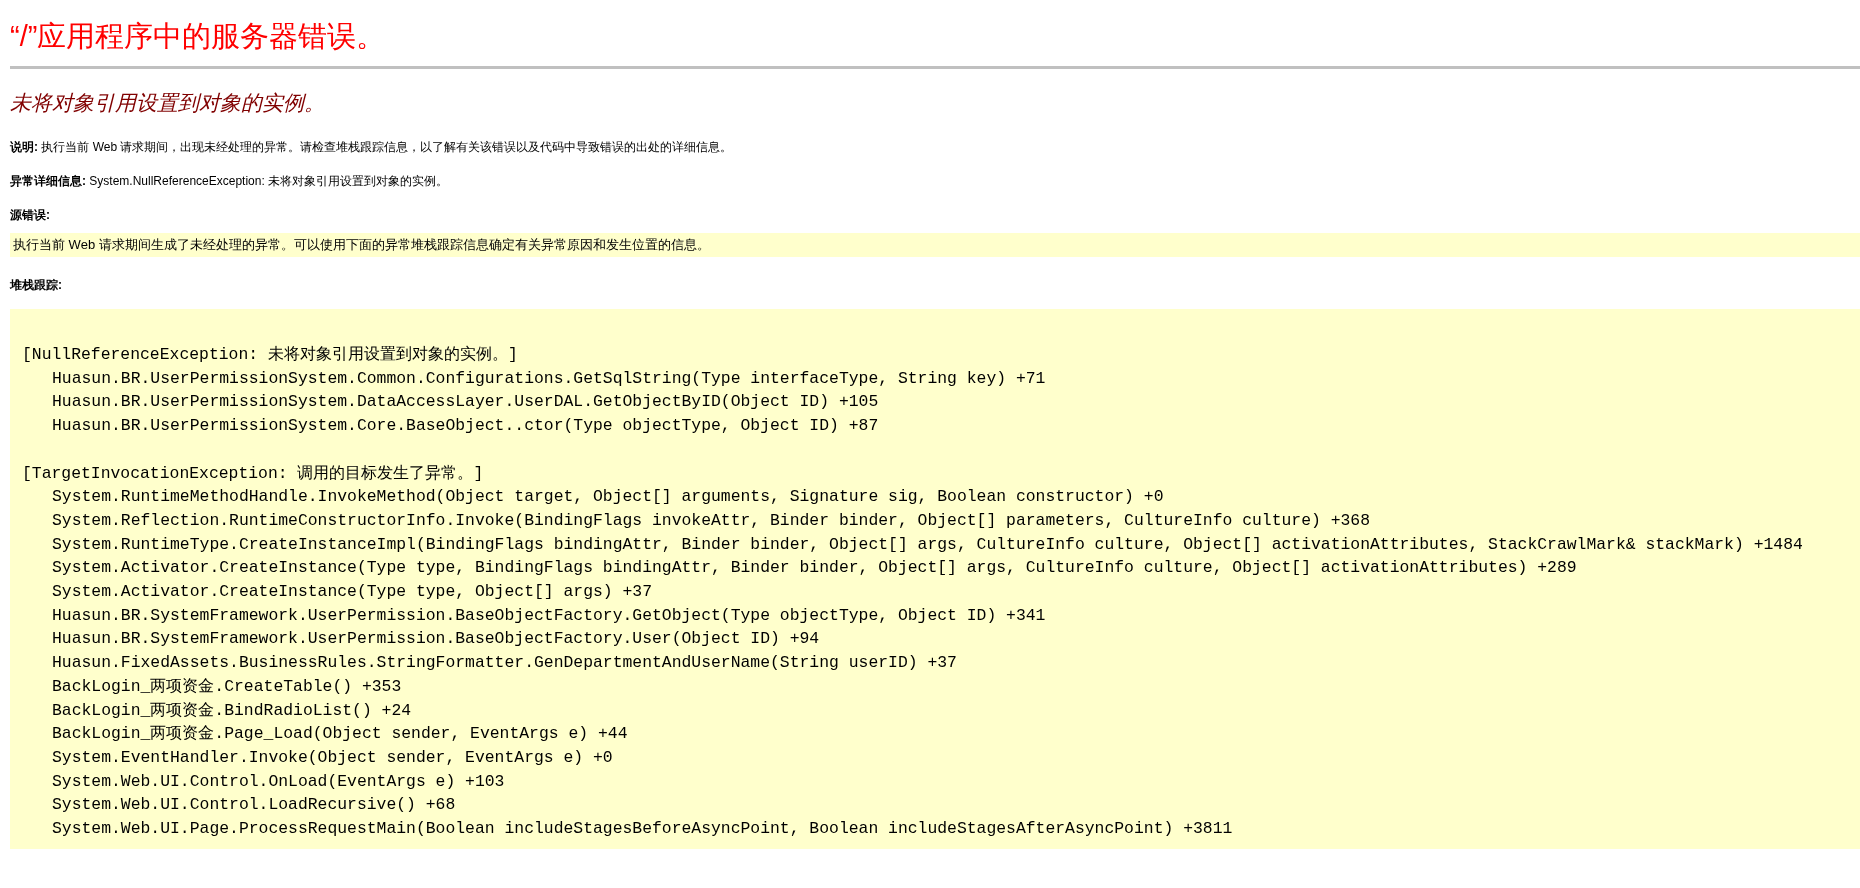 The width and height of the screenshot is (1860, 888). Describe the element at coordinates (212, 686) in the screenshot. I see `stack-frame: BackLogin_两项资金.CreateTable() +353` at that location.